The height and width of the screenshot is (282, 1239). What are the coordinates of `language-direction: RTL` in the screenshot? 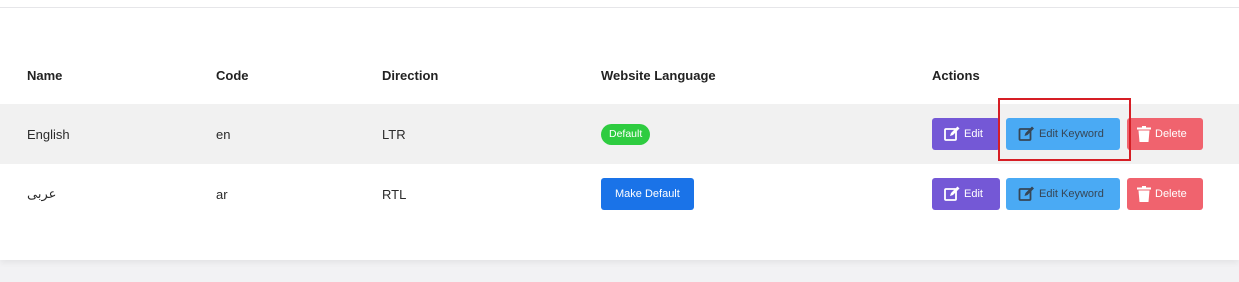 It's located at (394, 194).